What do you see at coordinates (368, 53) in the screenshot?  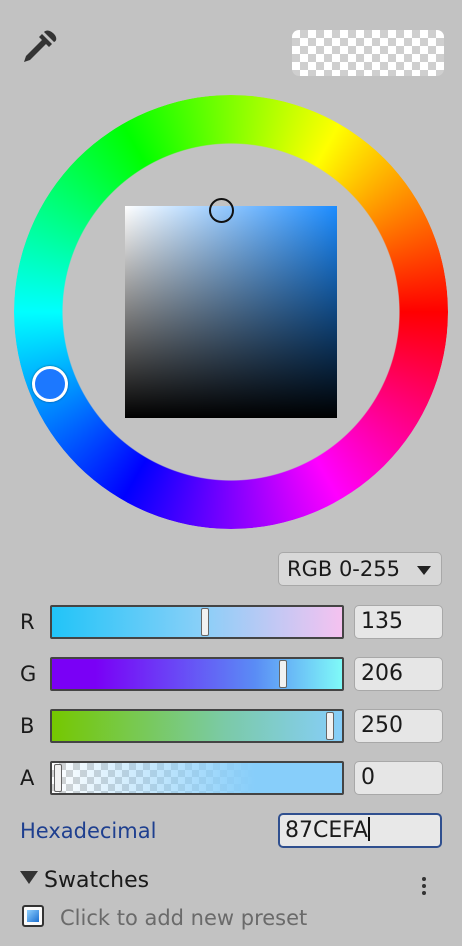 I see `color-preview-swatch` at bounding box center [368, 53].